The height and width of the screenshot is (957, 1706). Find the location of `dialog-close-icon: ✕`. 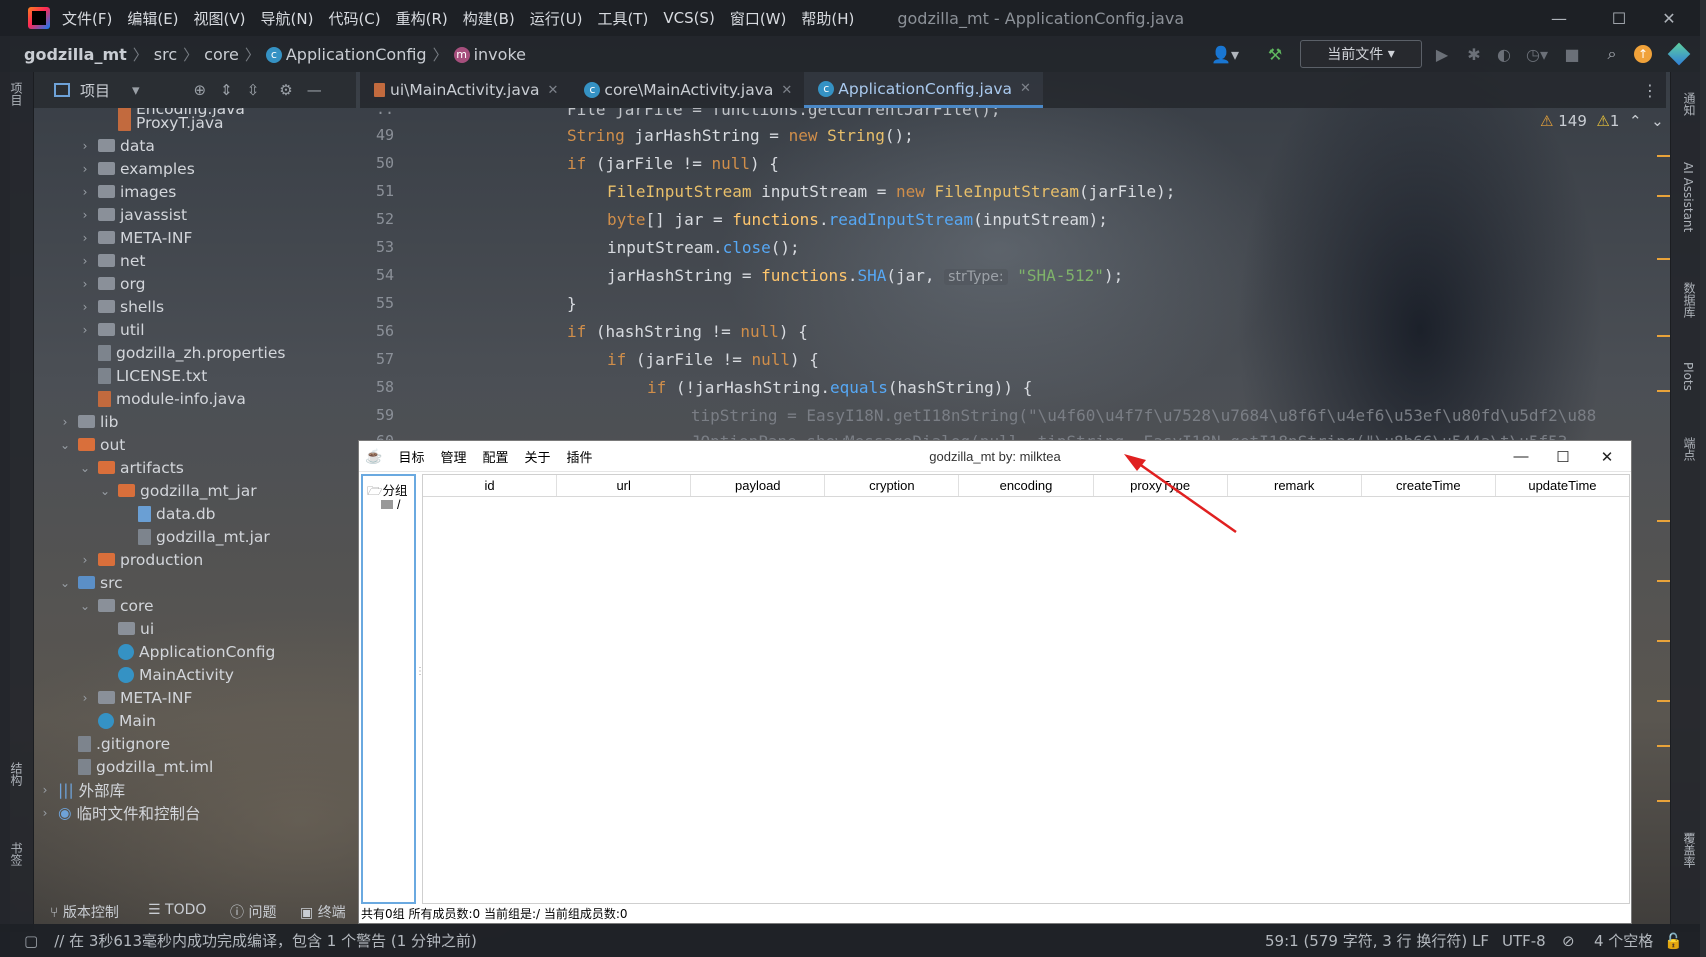

dialog-close-icon: ✕ is located at coordinates (1607, 456).